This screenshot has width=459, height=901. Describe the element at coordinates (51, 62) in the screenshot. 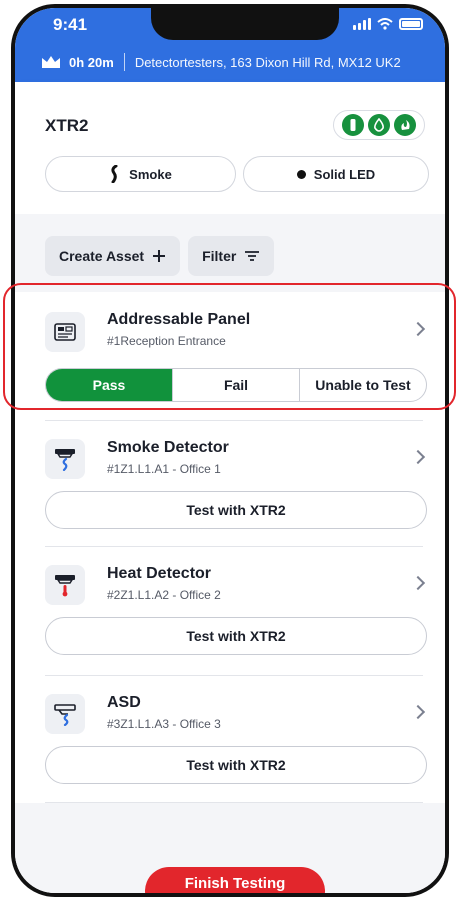

I see `crown-icon` at that location.